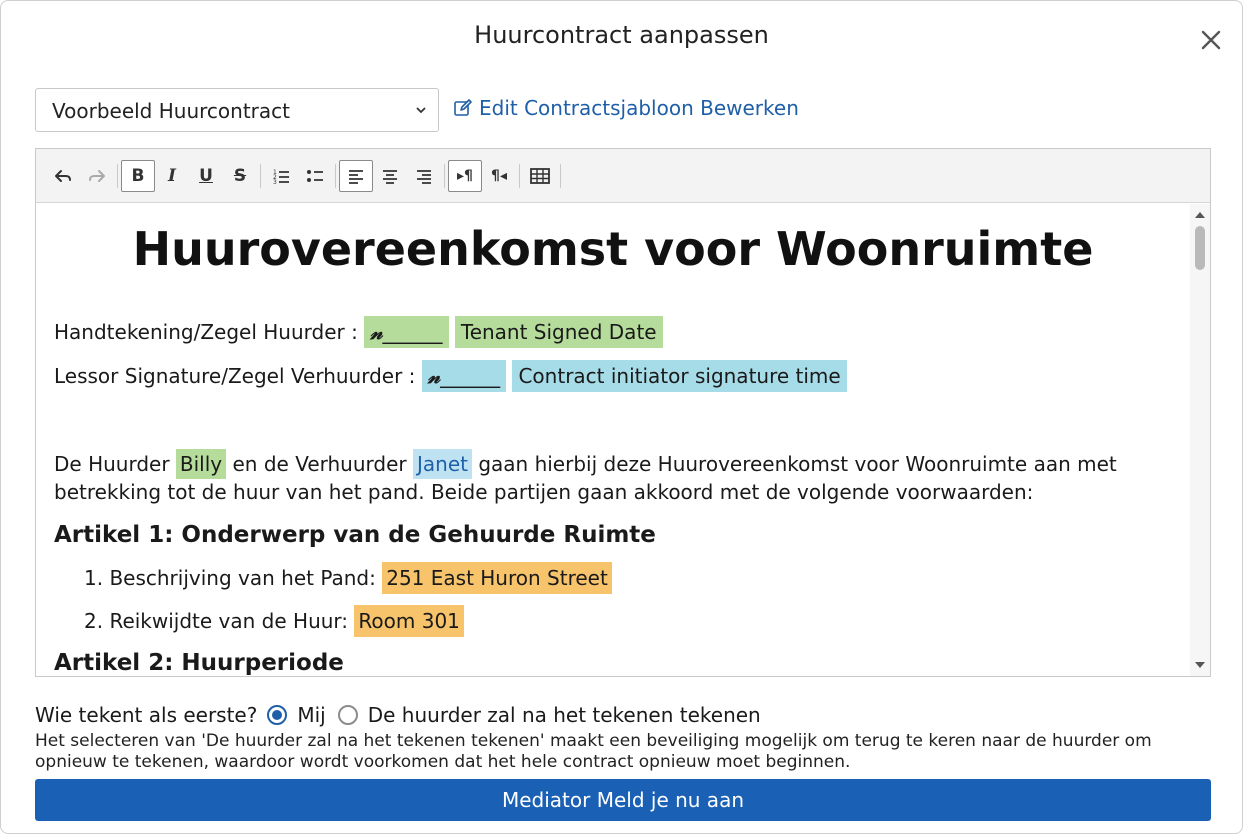 The height and width of the screenshot is (834, 1243). What do you see at coordinates (206, 332) in the screenshot?
I see `tenant-signature-label: Handtekening/Zegel Huurder :` at bounding box center [206, 332].